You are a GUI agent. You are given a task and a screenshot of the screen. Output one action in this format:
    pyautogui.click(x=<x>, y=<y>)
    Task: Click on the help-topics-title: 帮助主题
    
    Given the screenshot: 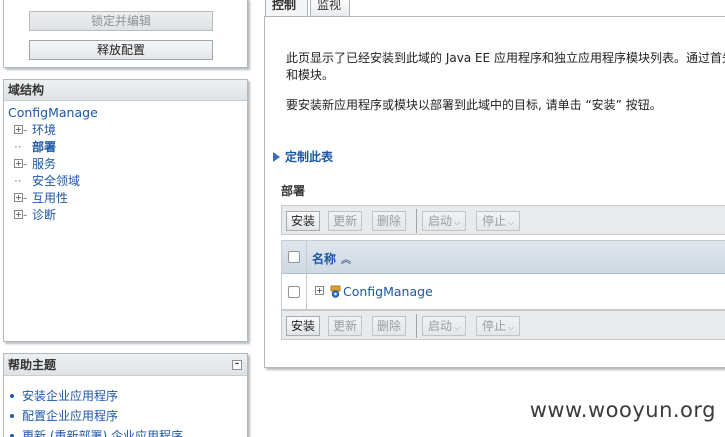 What is the action you would take?
    pyautogui.click(x=32, y=365)
    